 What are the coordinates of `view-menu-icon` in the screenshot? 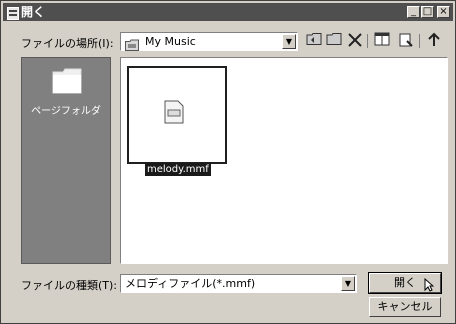 It's located at (382, 41).